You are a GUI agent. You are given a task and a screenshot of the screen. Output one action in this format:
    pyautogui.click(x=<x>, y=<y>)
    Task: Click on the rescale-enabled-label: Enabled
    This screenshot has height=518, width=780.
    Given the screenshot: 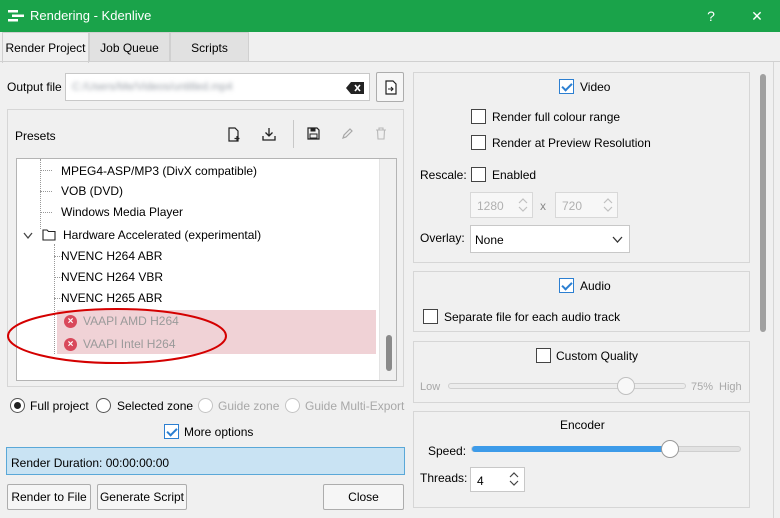 What is the action you would take?
    pyautogui.click(x=514, y=175)
    